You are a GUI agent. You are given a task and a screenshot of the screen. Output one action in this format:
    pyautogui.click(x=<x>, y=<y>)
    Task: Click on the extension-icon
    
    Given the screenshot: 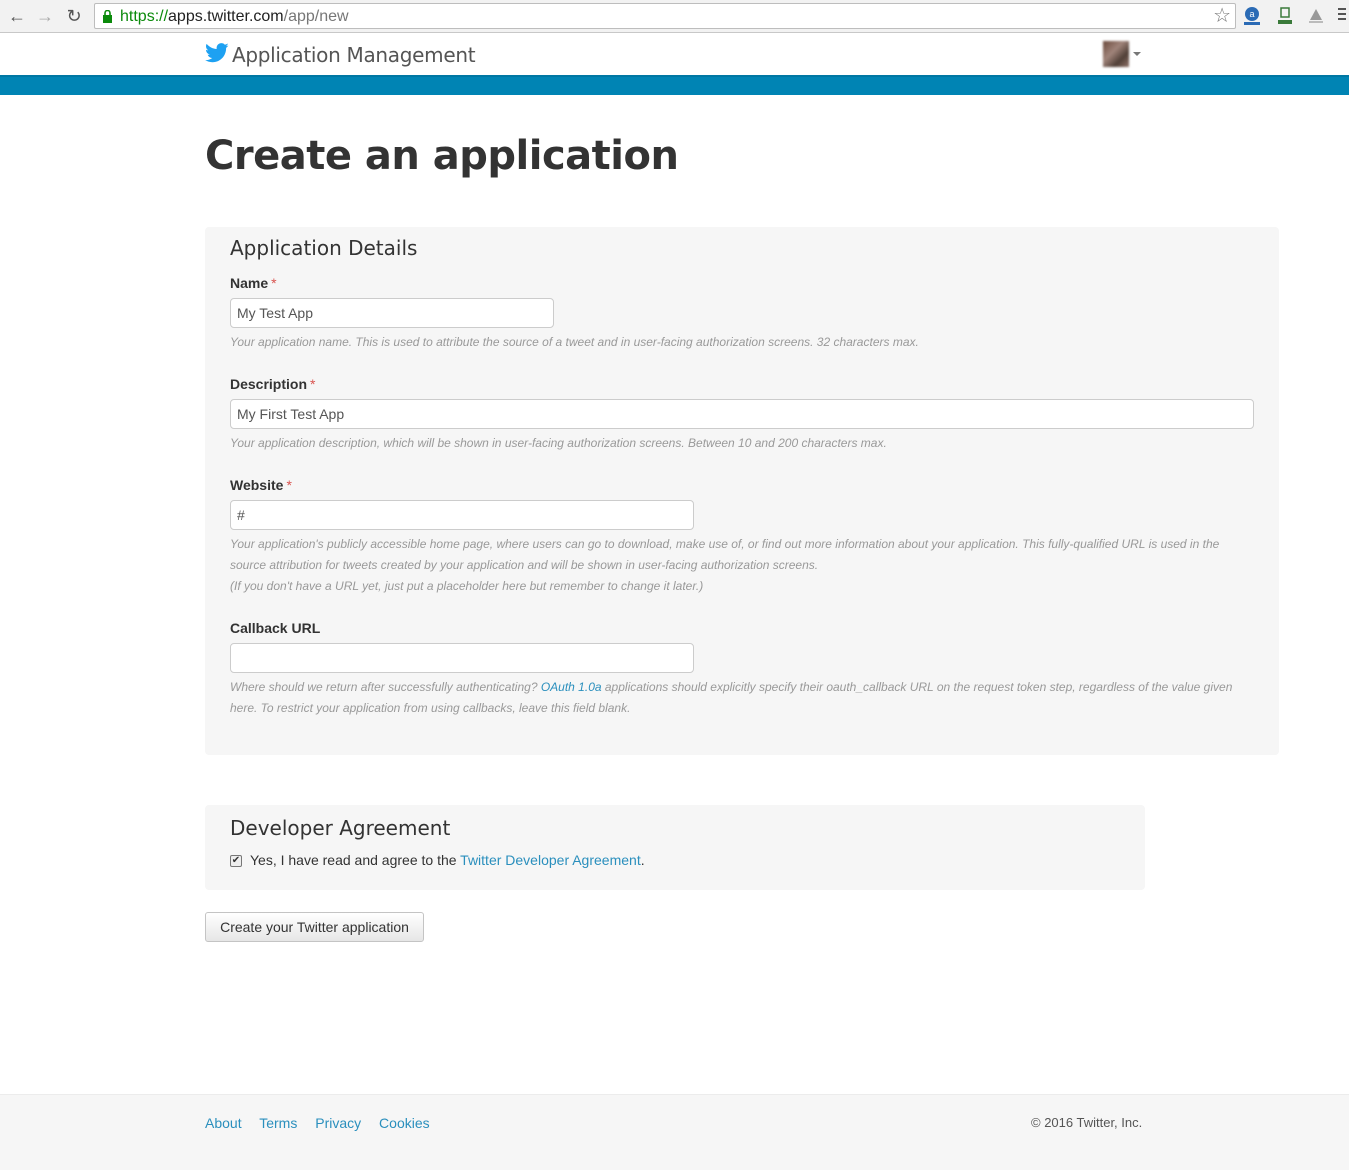 What is the action you would take?
    pyautogui.click(x=1316, y=16)
    